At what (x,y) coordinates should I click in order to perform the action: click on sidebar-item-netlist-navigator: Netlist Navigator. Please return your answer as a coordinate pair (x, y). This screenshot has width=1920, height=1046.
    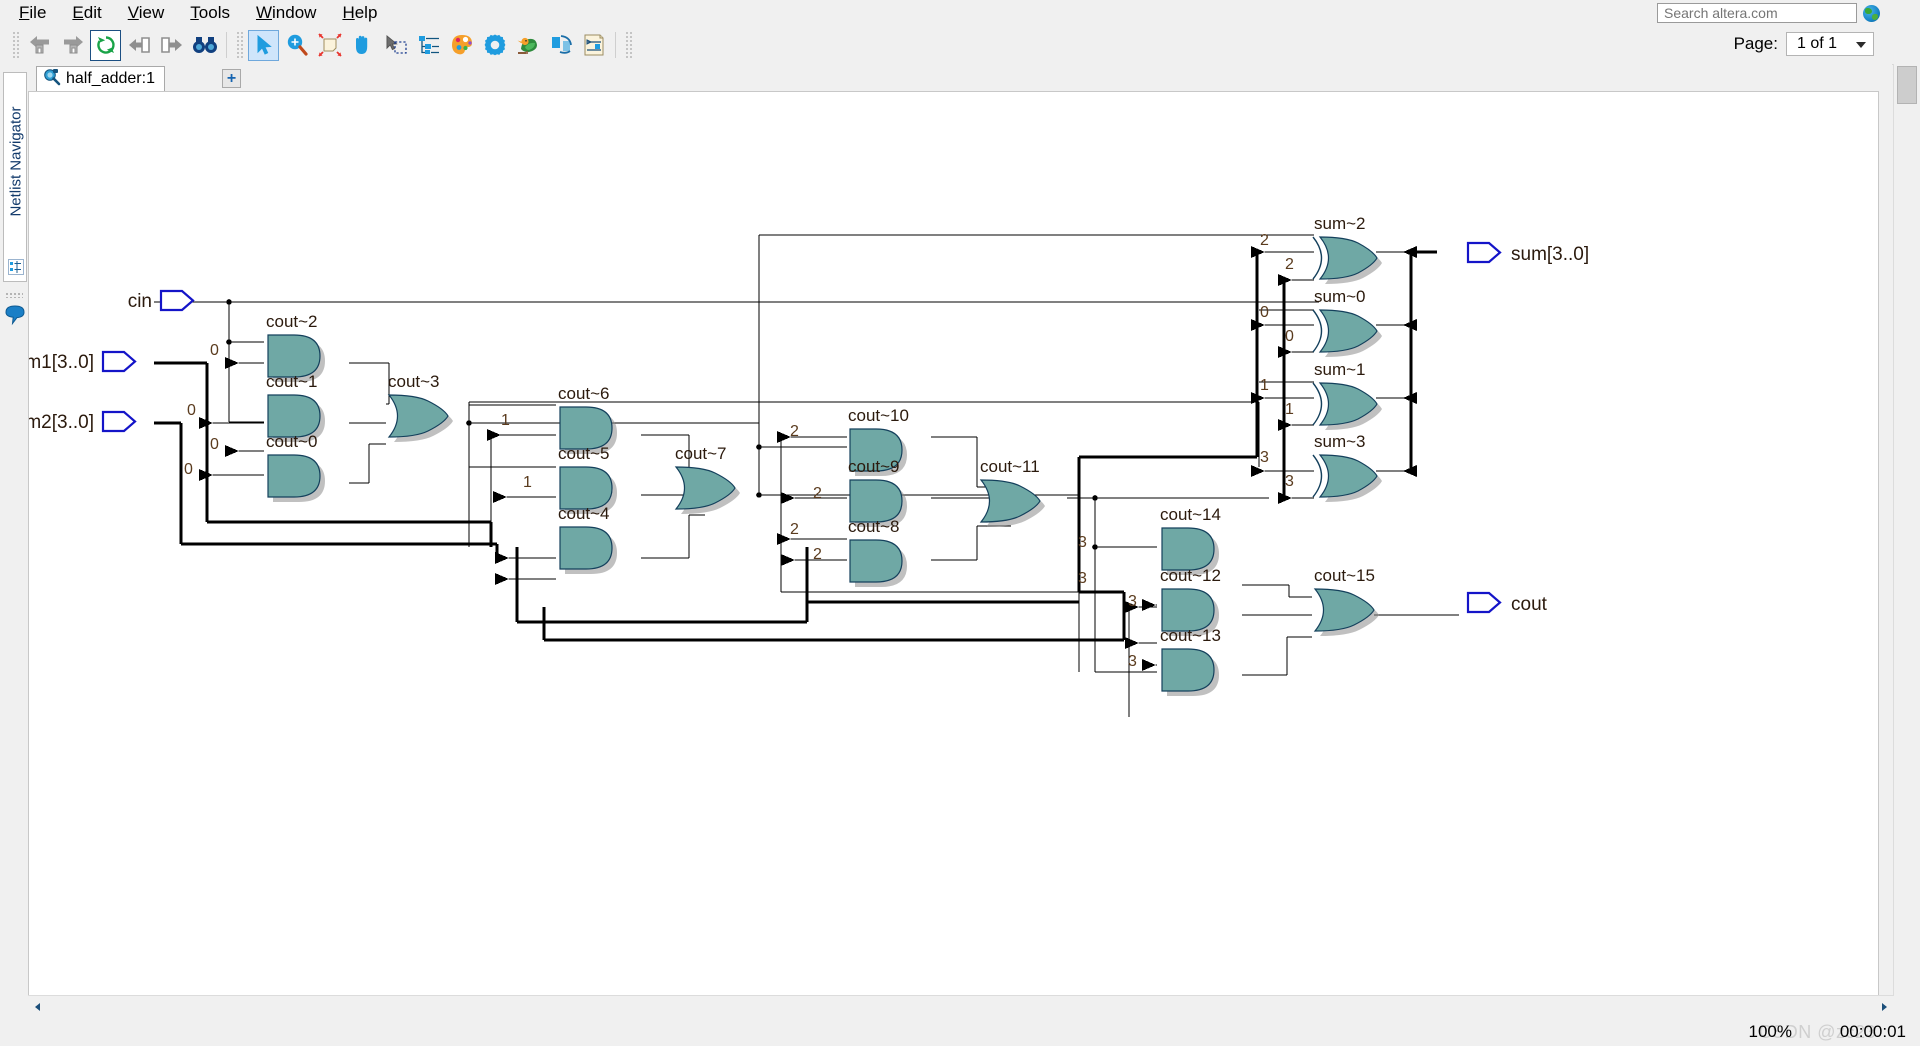
    Looking at the image, I should click on (15, 177).